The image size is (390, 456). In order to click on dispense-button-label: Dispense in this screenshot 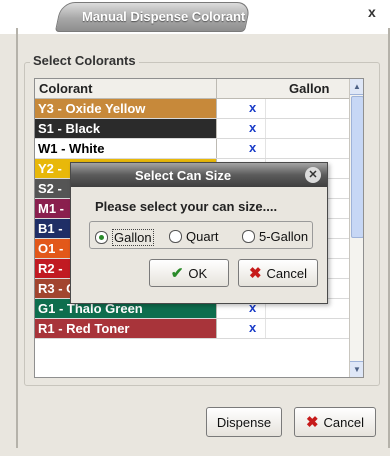, I will do `click(244, 422)`.